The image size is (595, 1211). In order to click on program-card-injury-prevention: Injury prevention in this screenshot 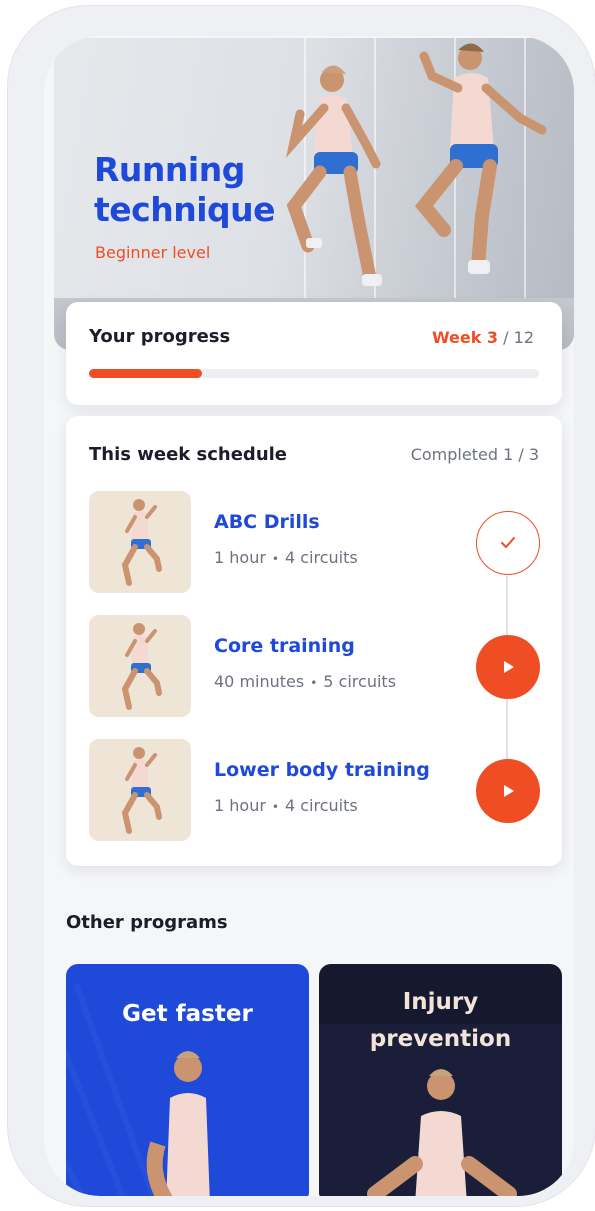, I will do `click(440, 1080)`.